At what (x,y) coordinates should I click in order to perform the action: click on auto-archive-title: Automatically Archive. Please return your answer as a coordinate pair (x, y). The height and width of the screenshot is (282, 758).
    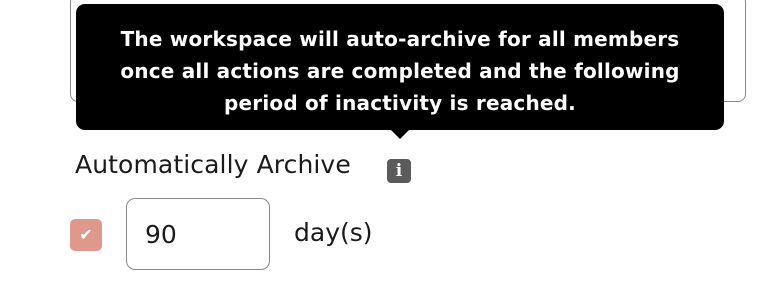
    Looking at the image, I should click on (213, 164).